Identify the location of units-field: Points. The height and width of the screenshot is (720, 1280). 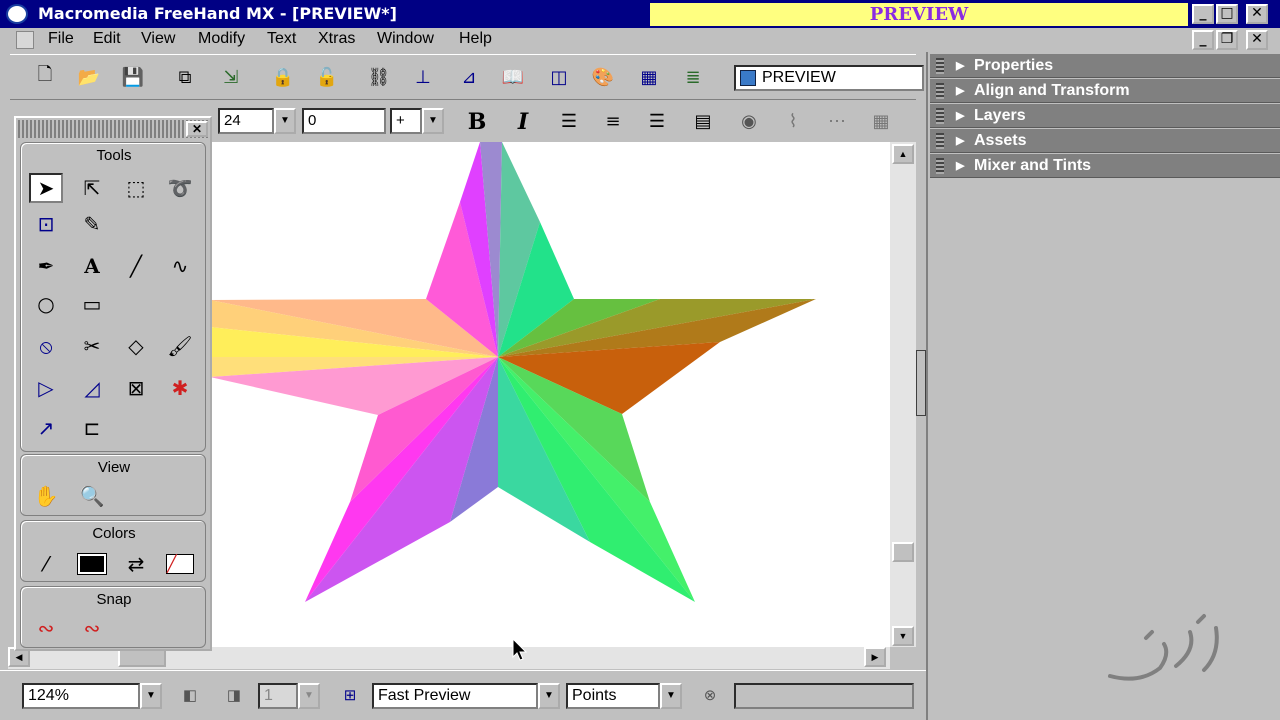
(613, 696).